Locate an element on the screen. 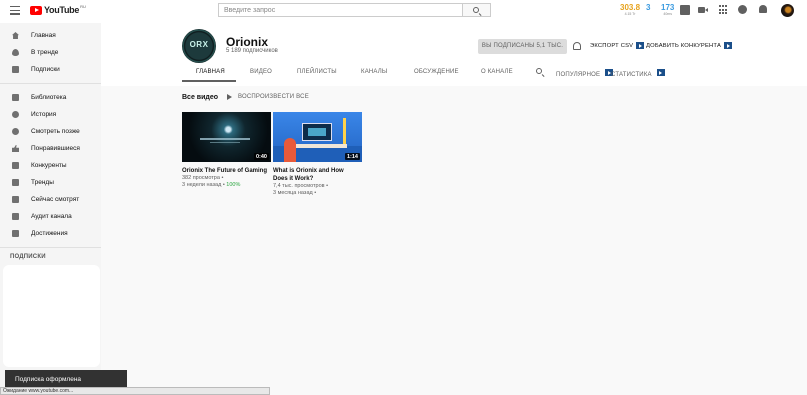  history-icon is located at coordinates (15, 114).